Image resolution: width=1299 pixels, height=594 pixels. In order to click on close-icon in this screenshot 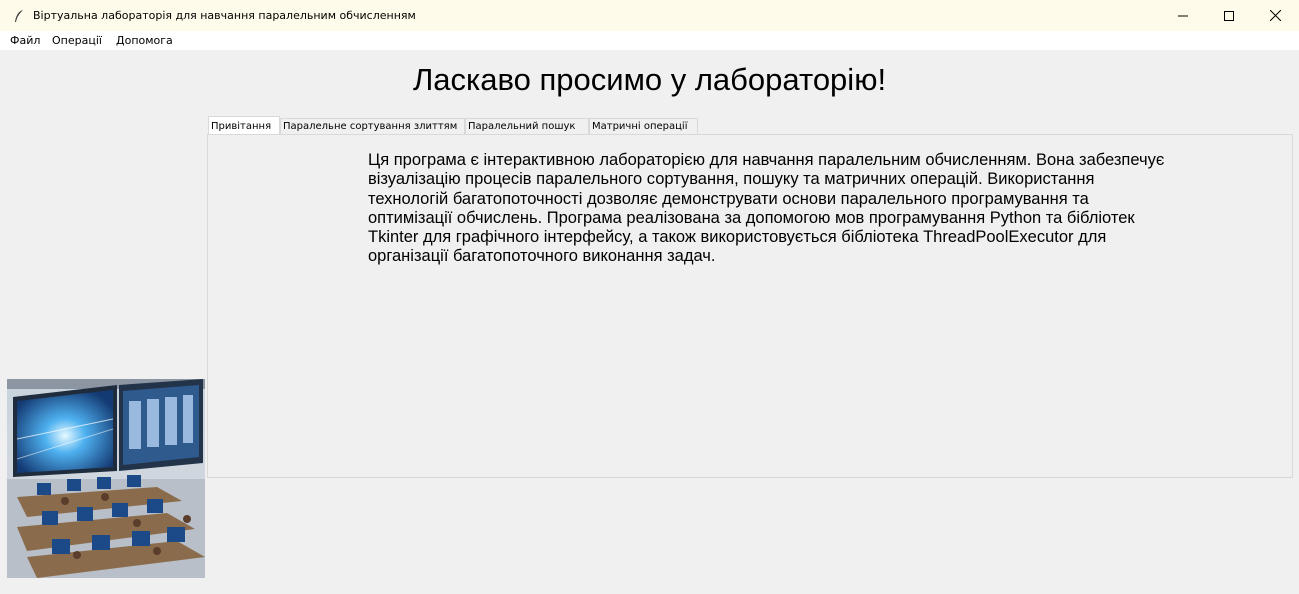, I will do `click(1275, 15)`.